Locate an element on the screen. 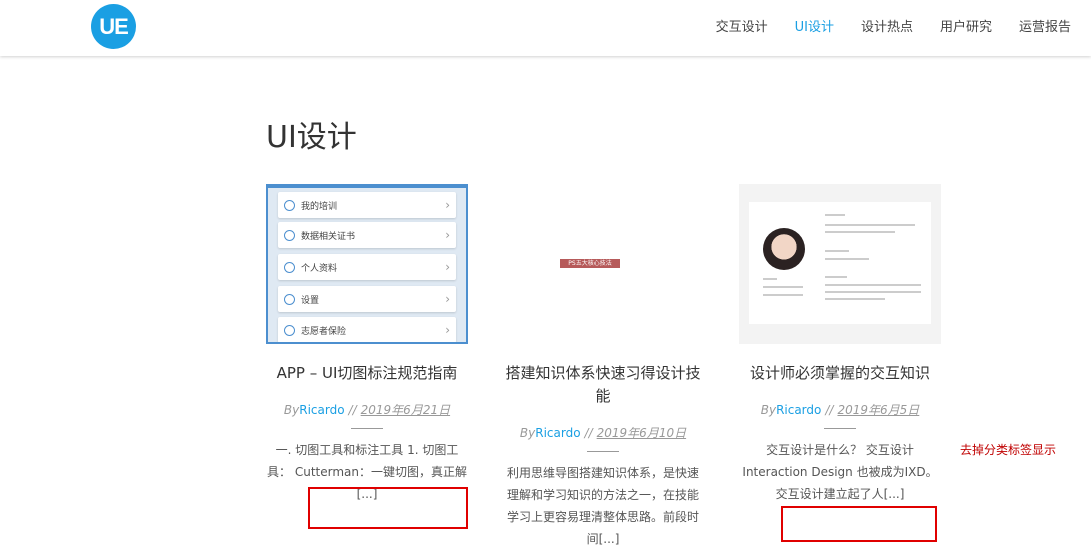  gear-icon is located at coordinates (289, 299).